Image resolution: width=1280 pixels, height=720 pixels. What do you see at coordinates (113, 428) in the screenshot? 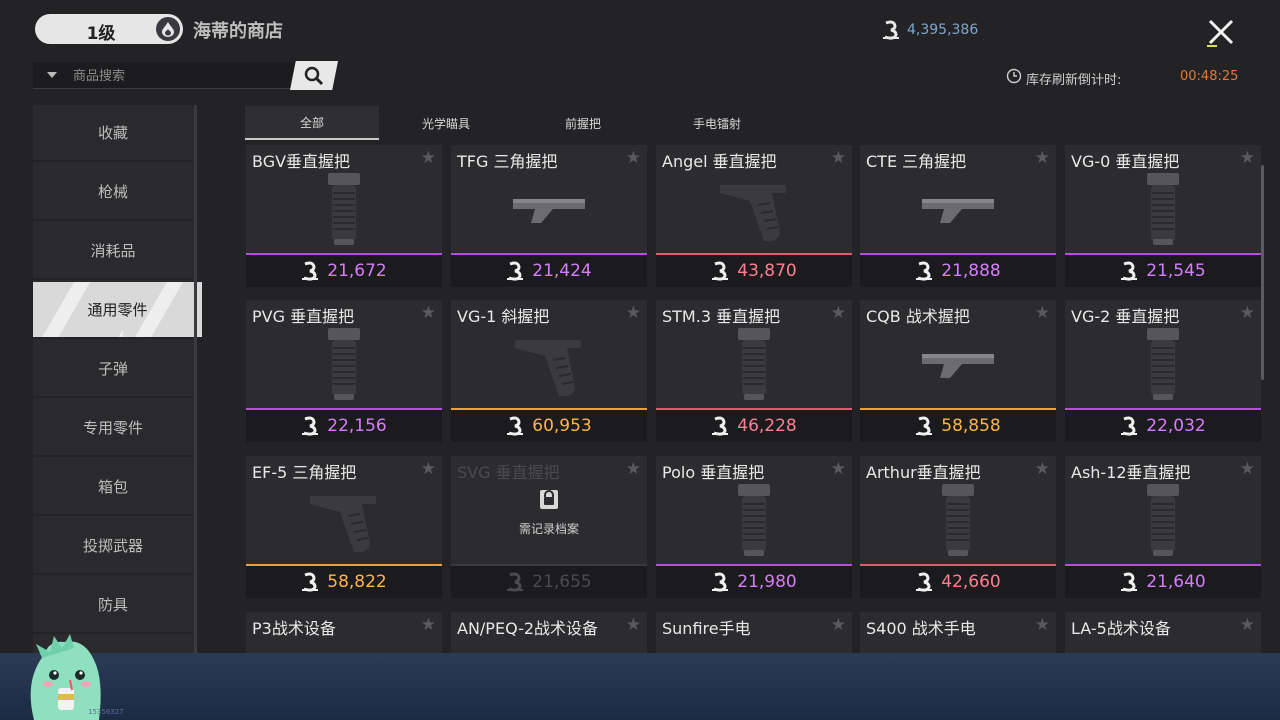
I see `sidebar-item: 专用零件` at bounding box center [113, 428].